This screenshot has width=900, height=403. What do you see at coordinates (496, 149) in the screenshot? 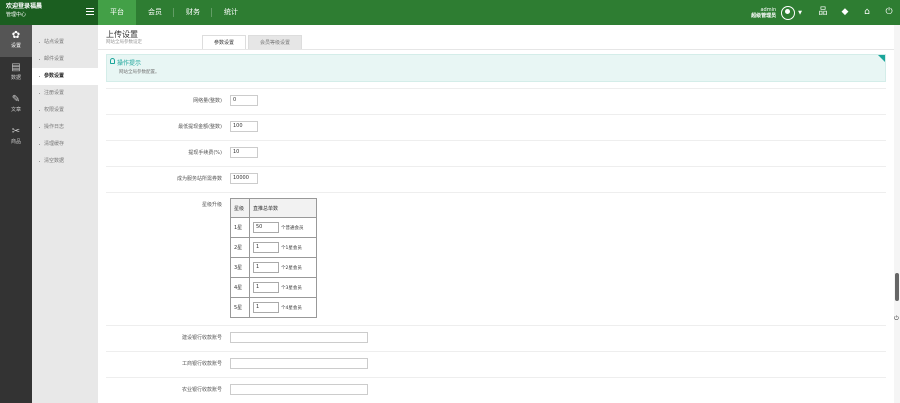
I see `form-row: 提现手续费(%) 10` at bounding box center [496, 149].